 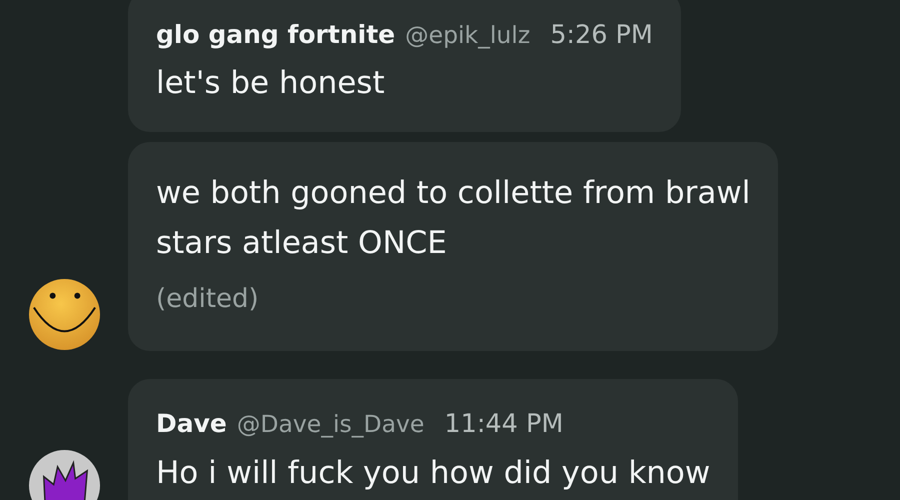 I want to click on timestamp: 11:44 PM, so click(x=504, y=425).